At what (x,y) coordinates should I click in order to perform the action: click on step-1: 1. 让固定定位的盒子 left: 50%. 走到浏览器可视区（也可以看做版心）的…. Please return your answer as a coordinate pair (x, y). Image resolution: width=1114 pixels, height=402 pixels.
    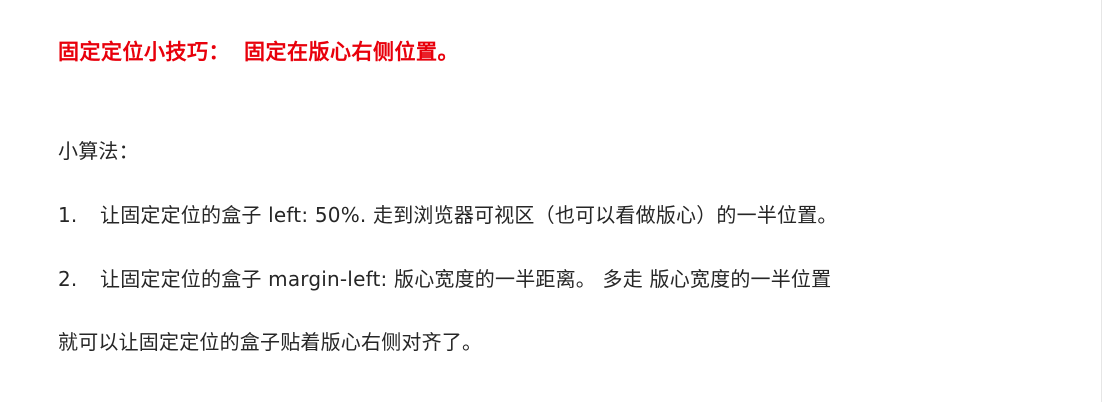
    Looking at the image, I should click on (448, 213).